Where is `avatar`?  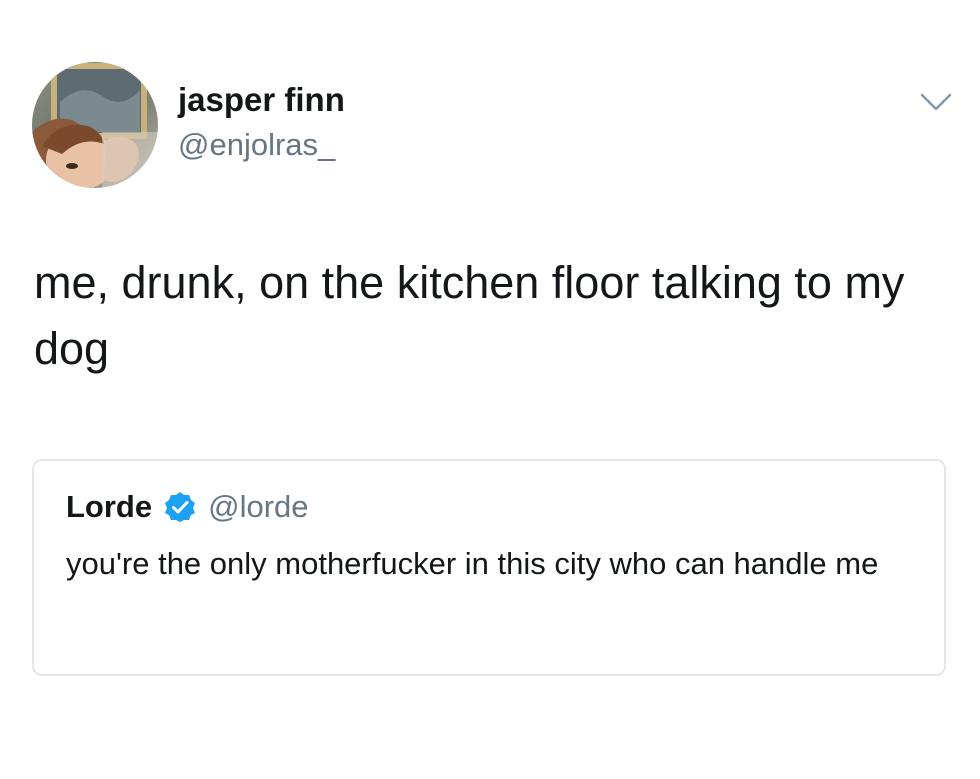 avatar is located at coordinates (95, 125).